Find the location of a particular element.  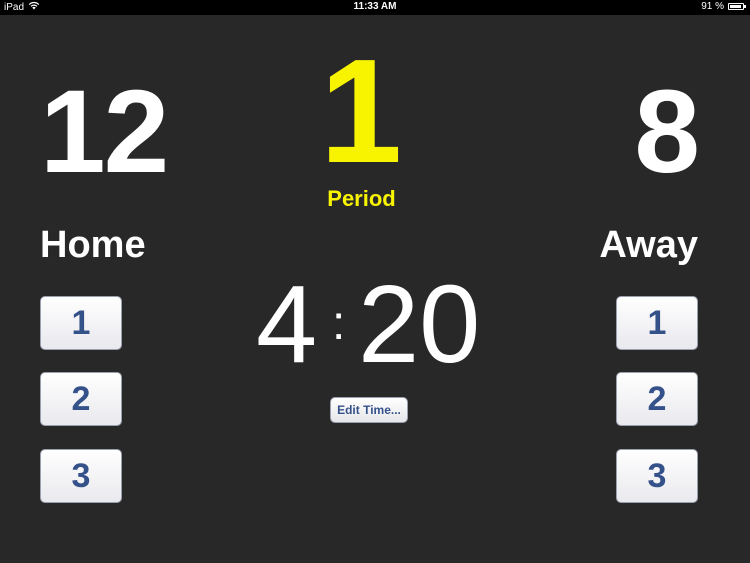

home-add-2-button: 2 is located at coordinates (81, 399).